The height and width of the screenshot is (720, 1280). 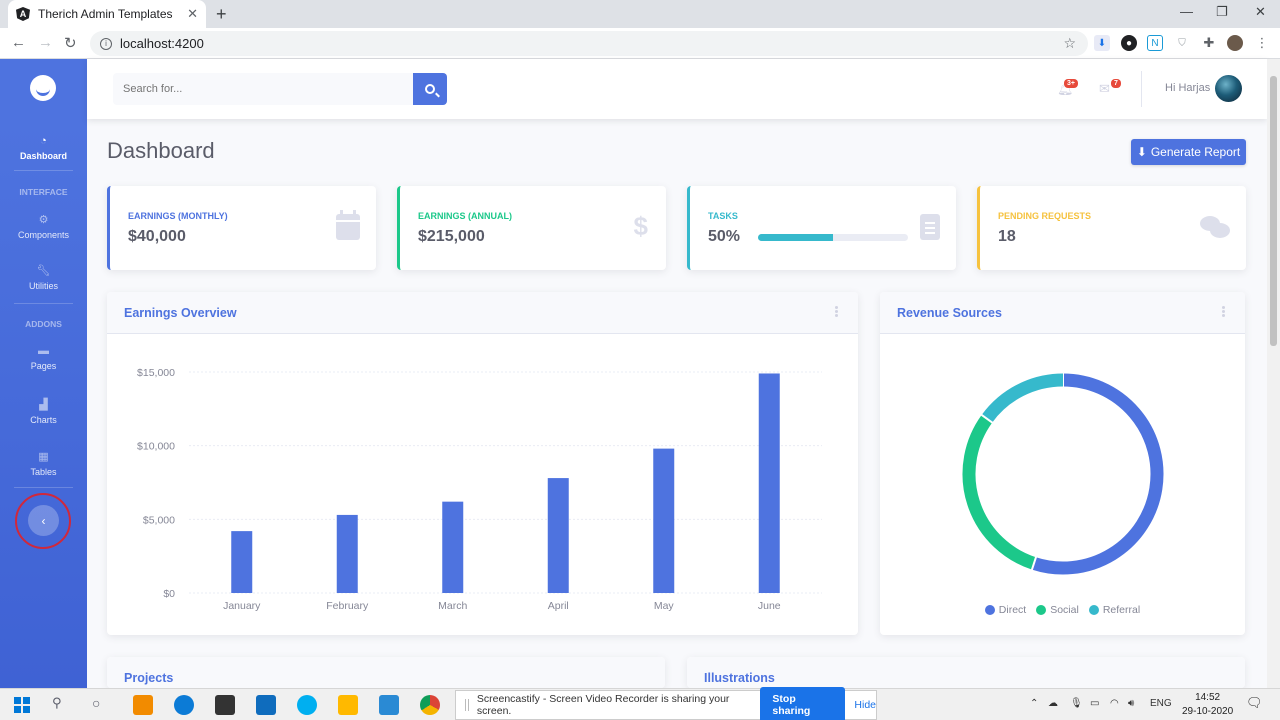 What do you see at coordinates (1131, 703) in the screenshot?
I see `volume-icon: 🔊︎` at bounding box center [1131, 703].